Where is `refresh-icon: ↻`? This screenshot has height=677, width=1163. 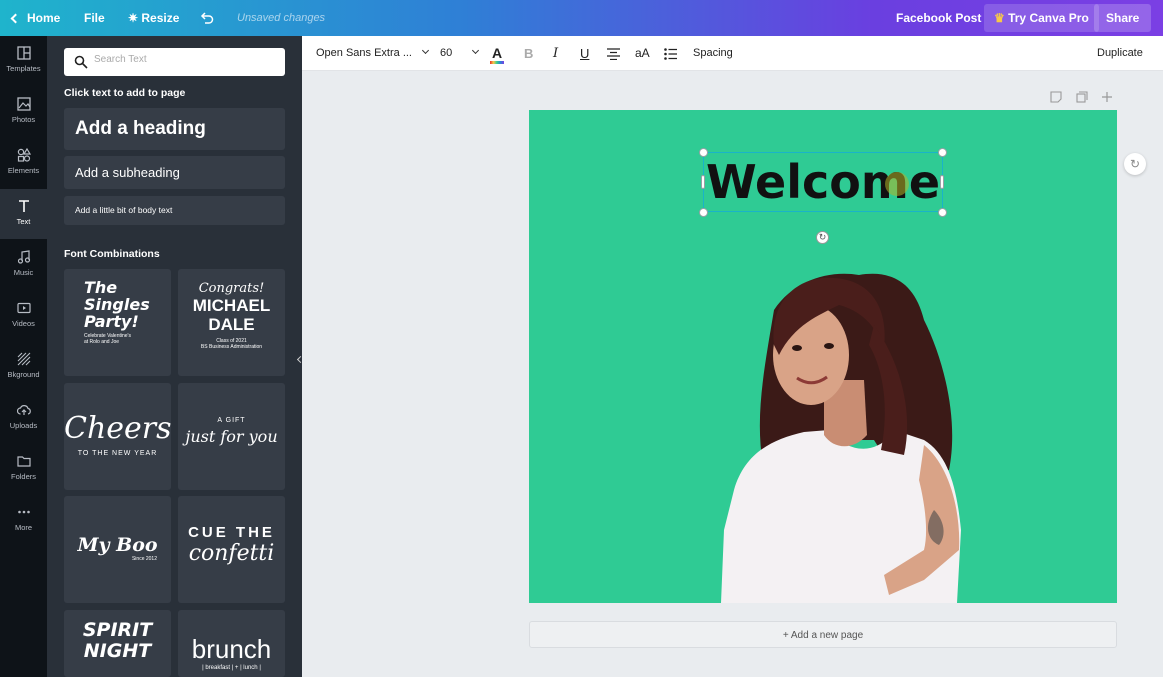 refresh-icon: ↻ is located at coordinates (1135, 164).